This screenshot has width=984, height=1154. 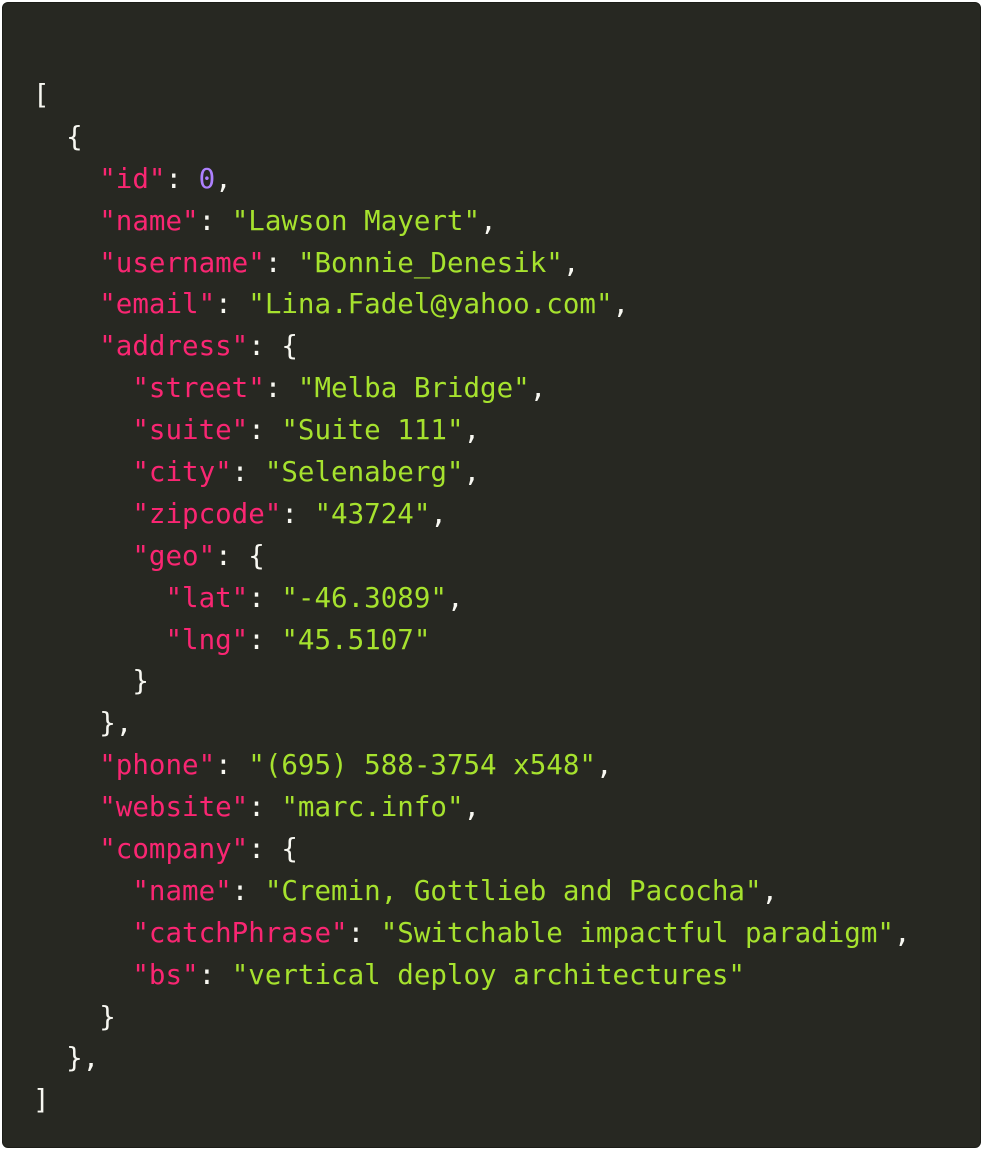 What do you see at coordinates (472, 222) in the screenshot?
I see `code-line: "name": "Lawson Mayert",` at bounding box center [472, 222].